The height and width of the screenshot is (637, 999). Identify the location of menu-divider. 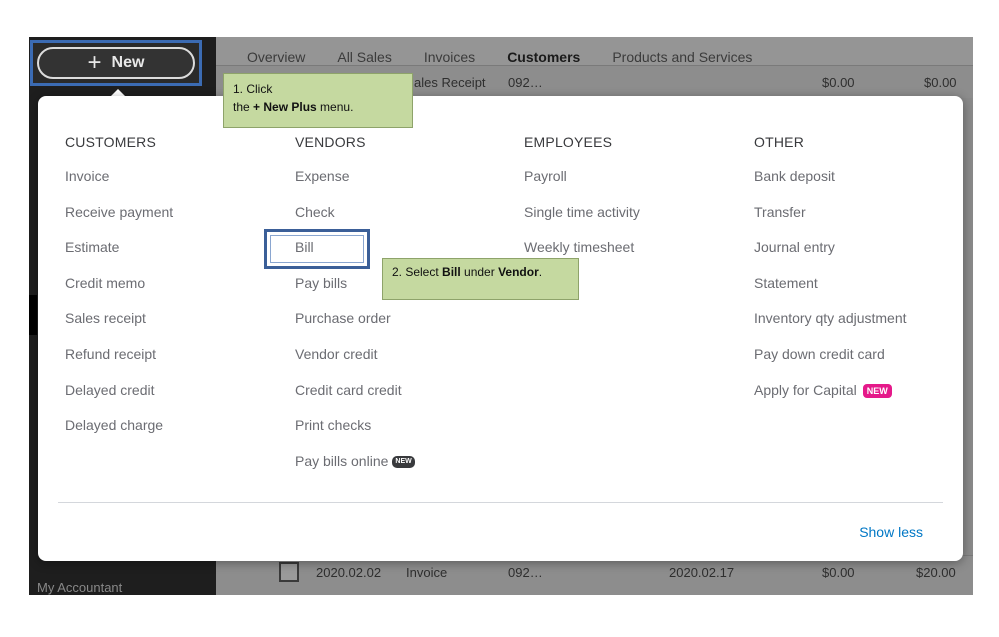
(500, 502).